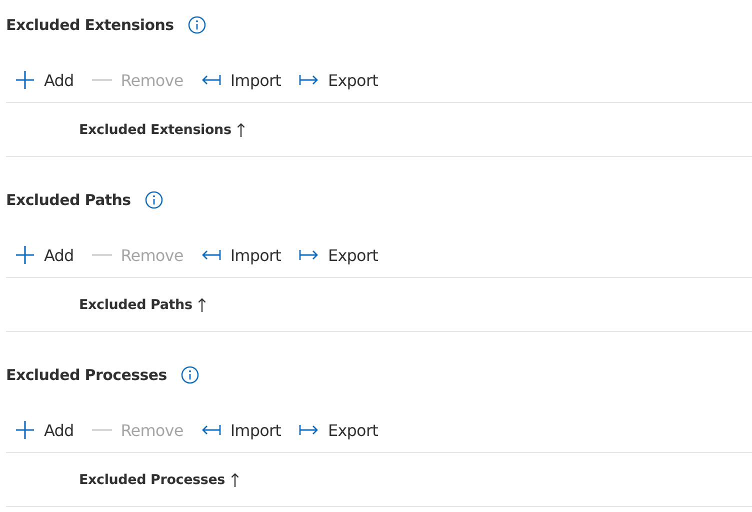 This screenshot has width=752, height=512. I want to click on section-title: Excluded Extensions, so click(90, 25).